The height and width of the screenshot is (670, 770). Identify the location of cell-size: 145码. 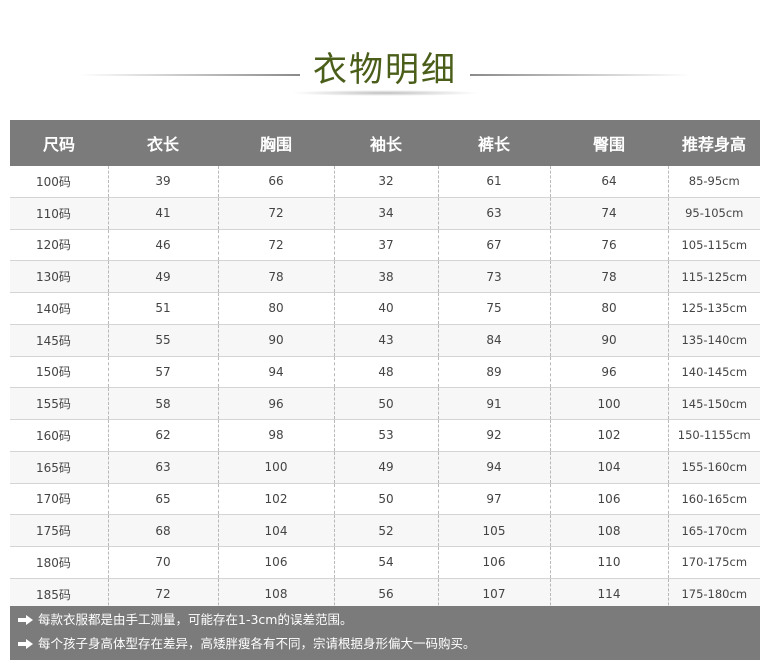
(59, 340).